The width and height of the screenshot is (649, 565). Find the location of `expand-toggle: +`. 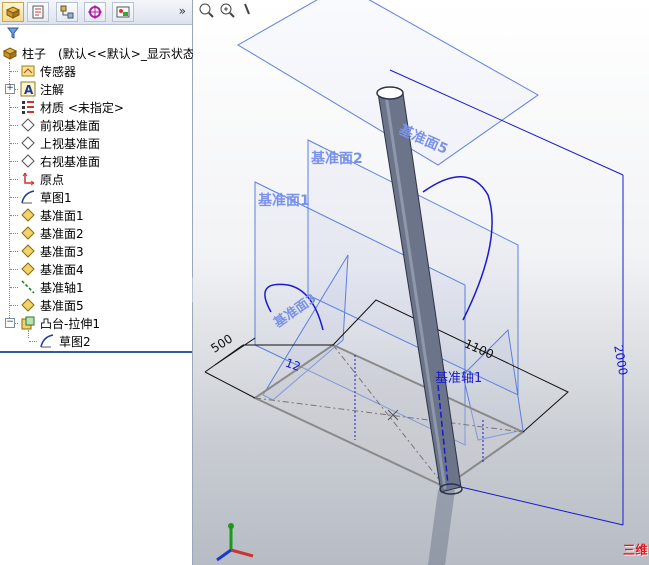

expand-toggle: + is located at coordinates (10, 89).